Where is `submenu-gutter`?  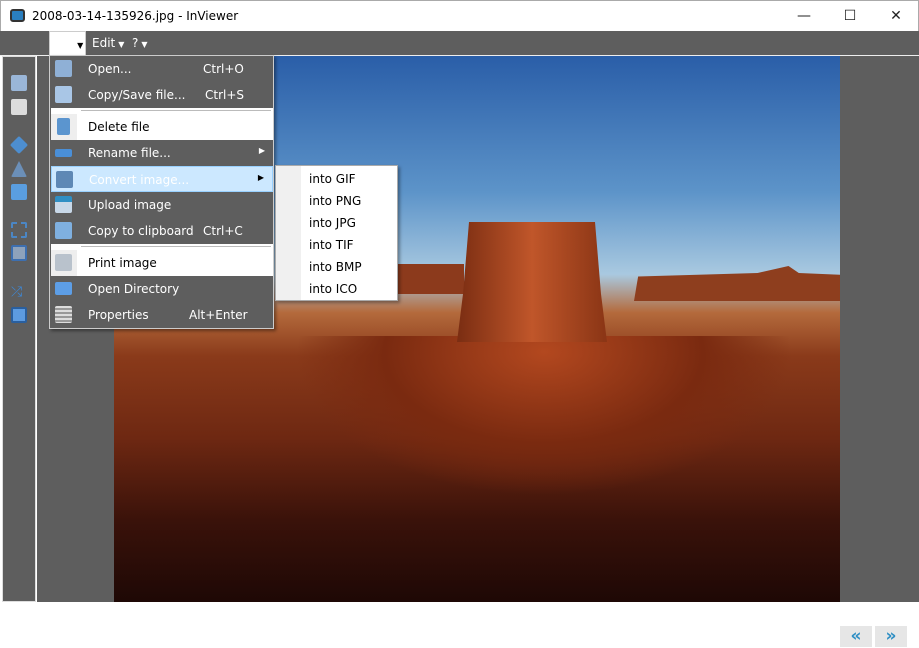 submenu-gutter is located at coordinates (288, 233).